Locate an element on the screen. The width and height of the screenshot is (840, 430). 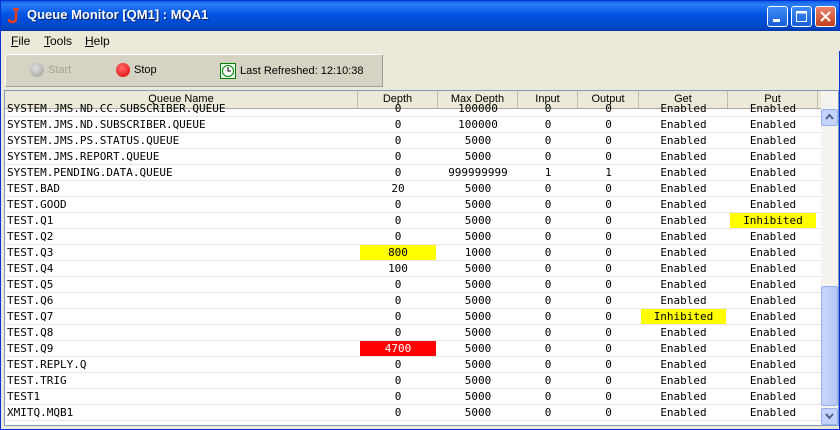
menu-tools: Tools is located at coordinates (58, 41).